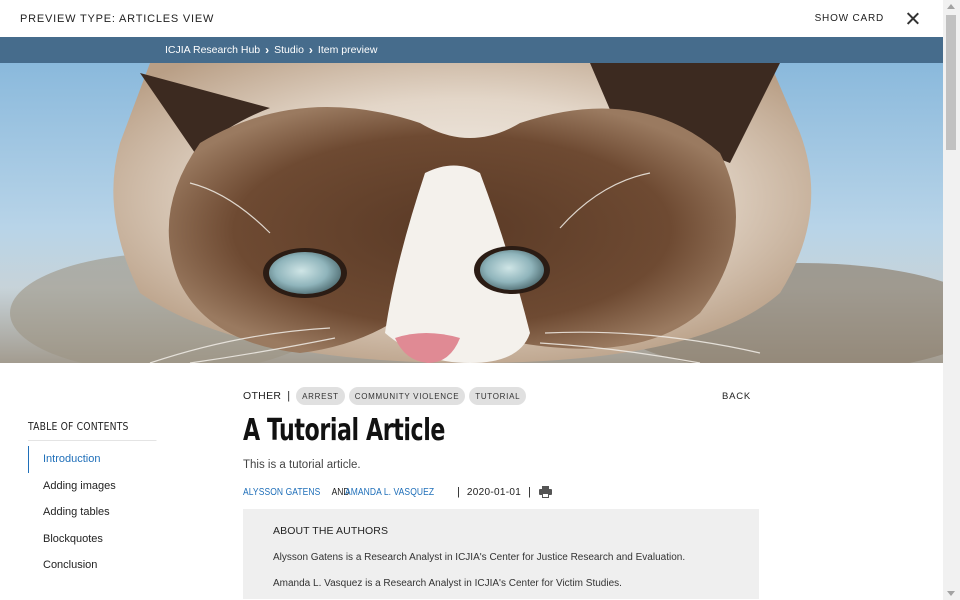  Describe the element at coordinates (951, 82) in the screenshot. I see `scrollbar-thumb` at that location.